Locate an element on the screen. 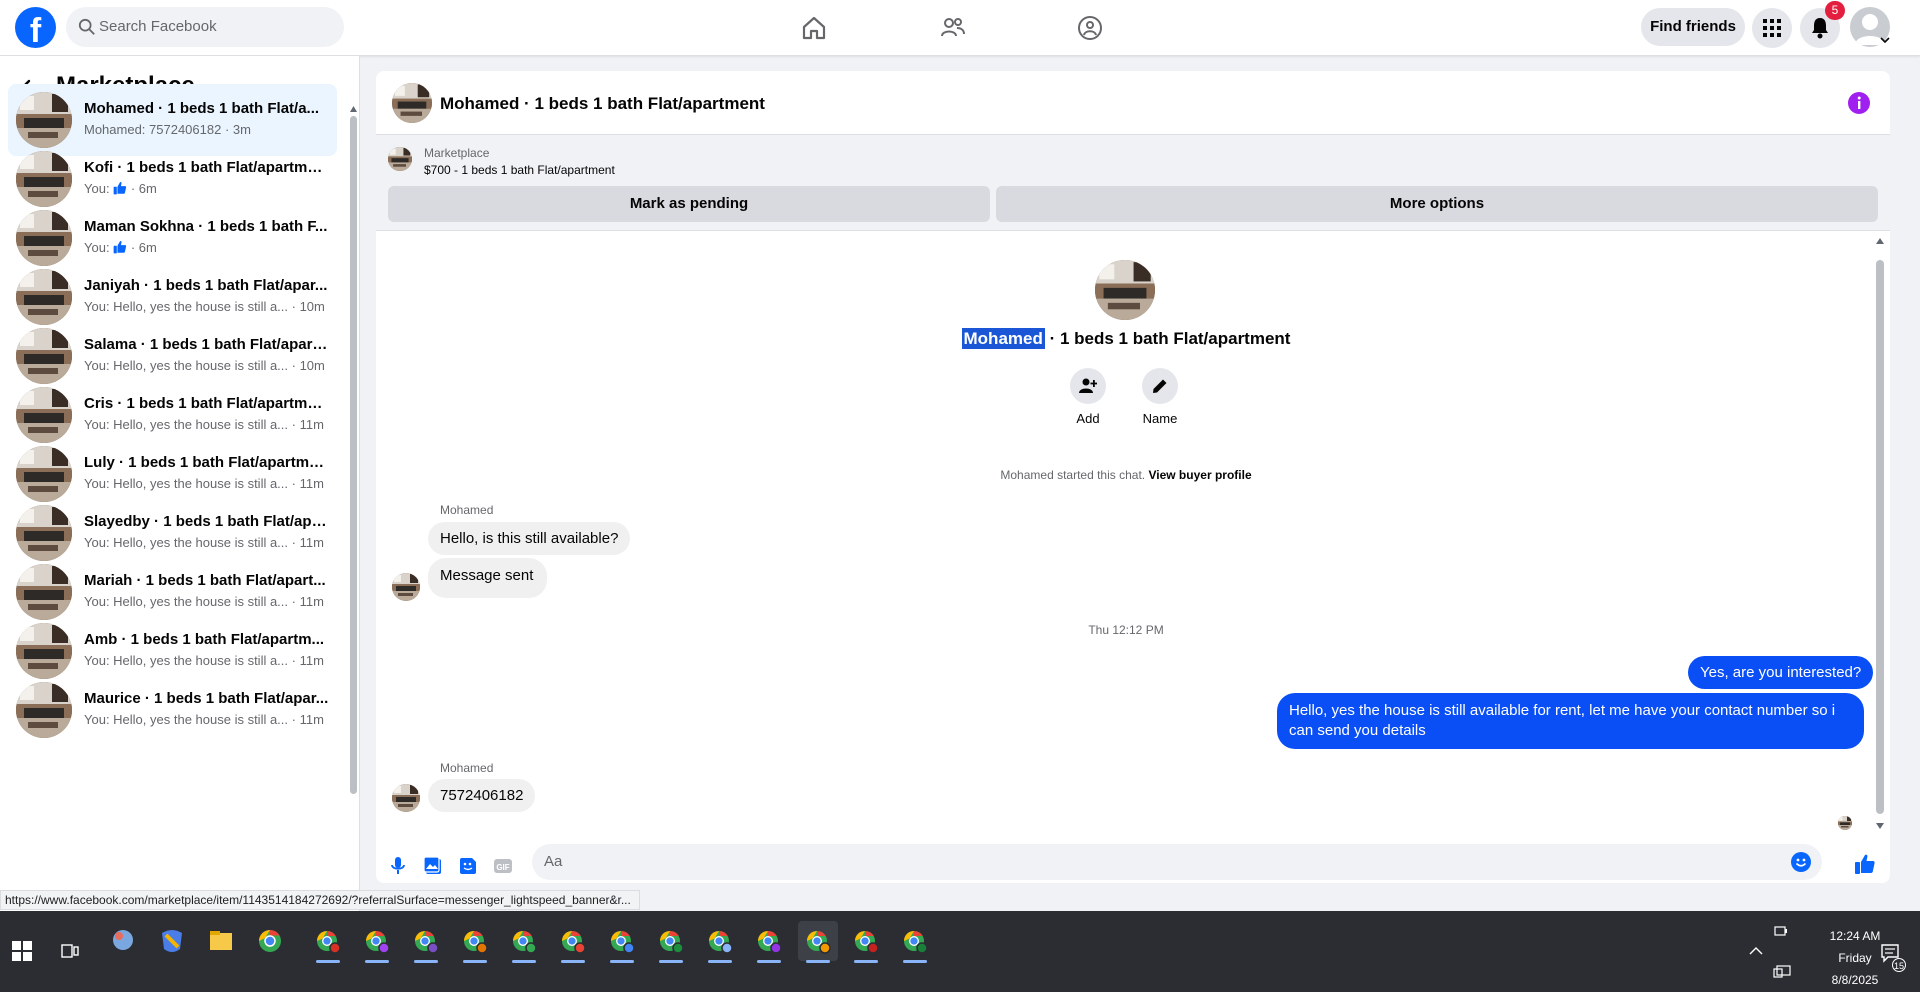 Image resolution: width=1920 pixels, height=992 pixels. notification-badge: 5 is located at coordinates (1835, 10).